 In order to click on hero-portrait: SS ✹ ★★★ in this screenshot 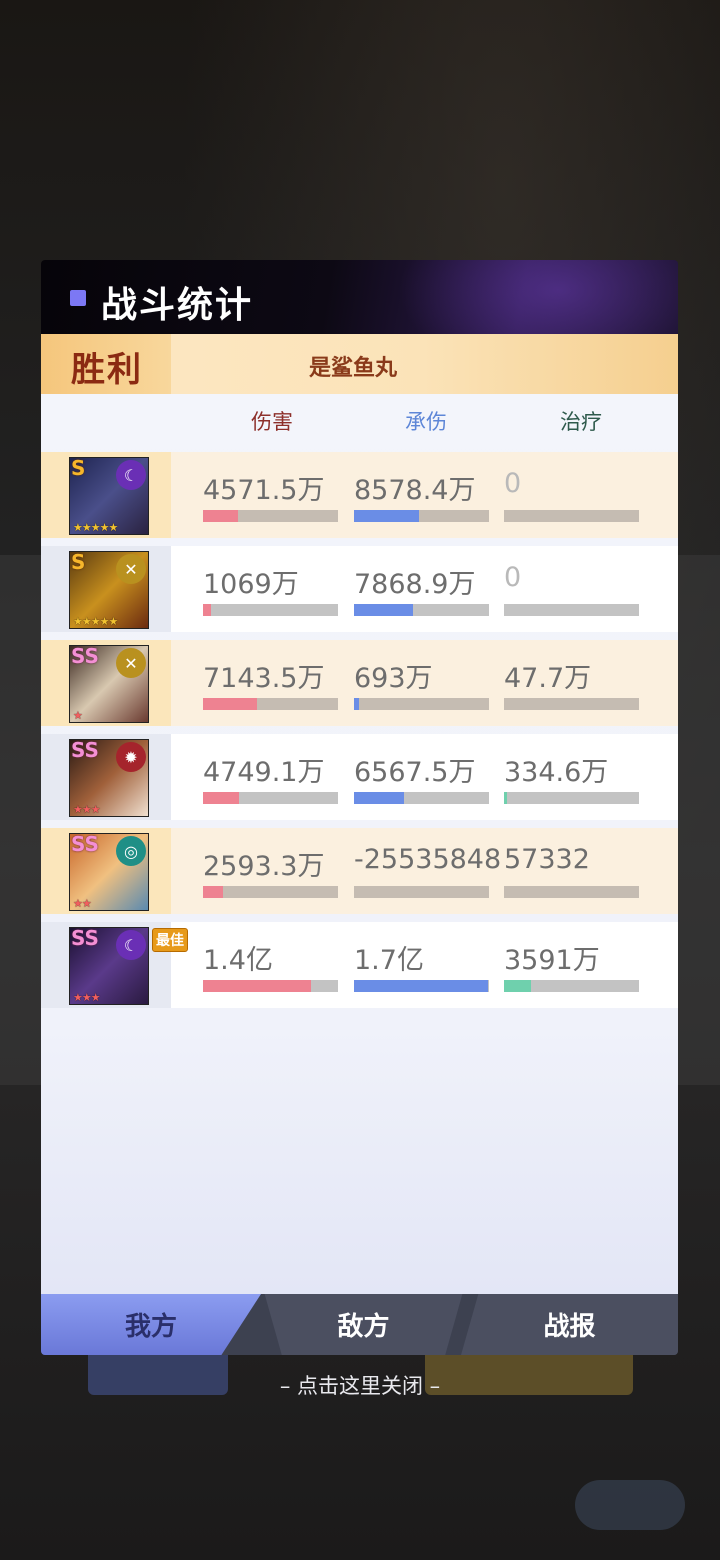, I will do `click(109, 778)`.